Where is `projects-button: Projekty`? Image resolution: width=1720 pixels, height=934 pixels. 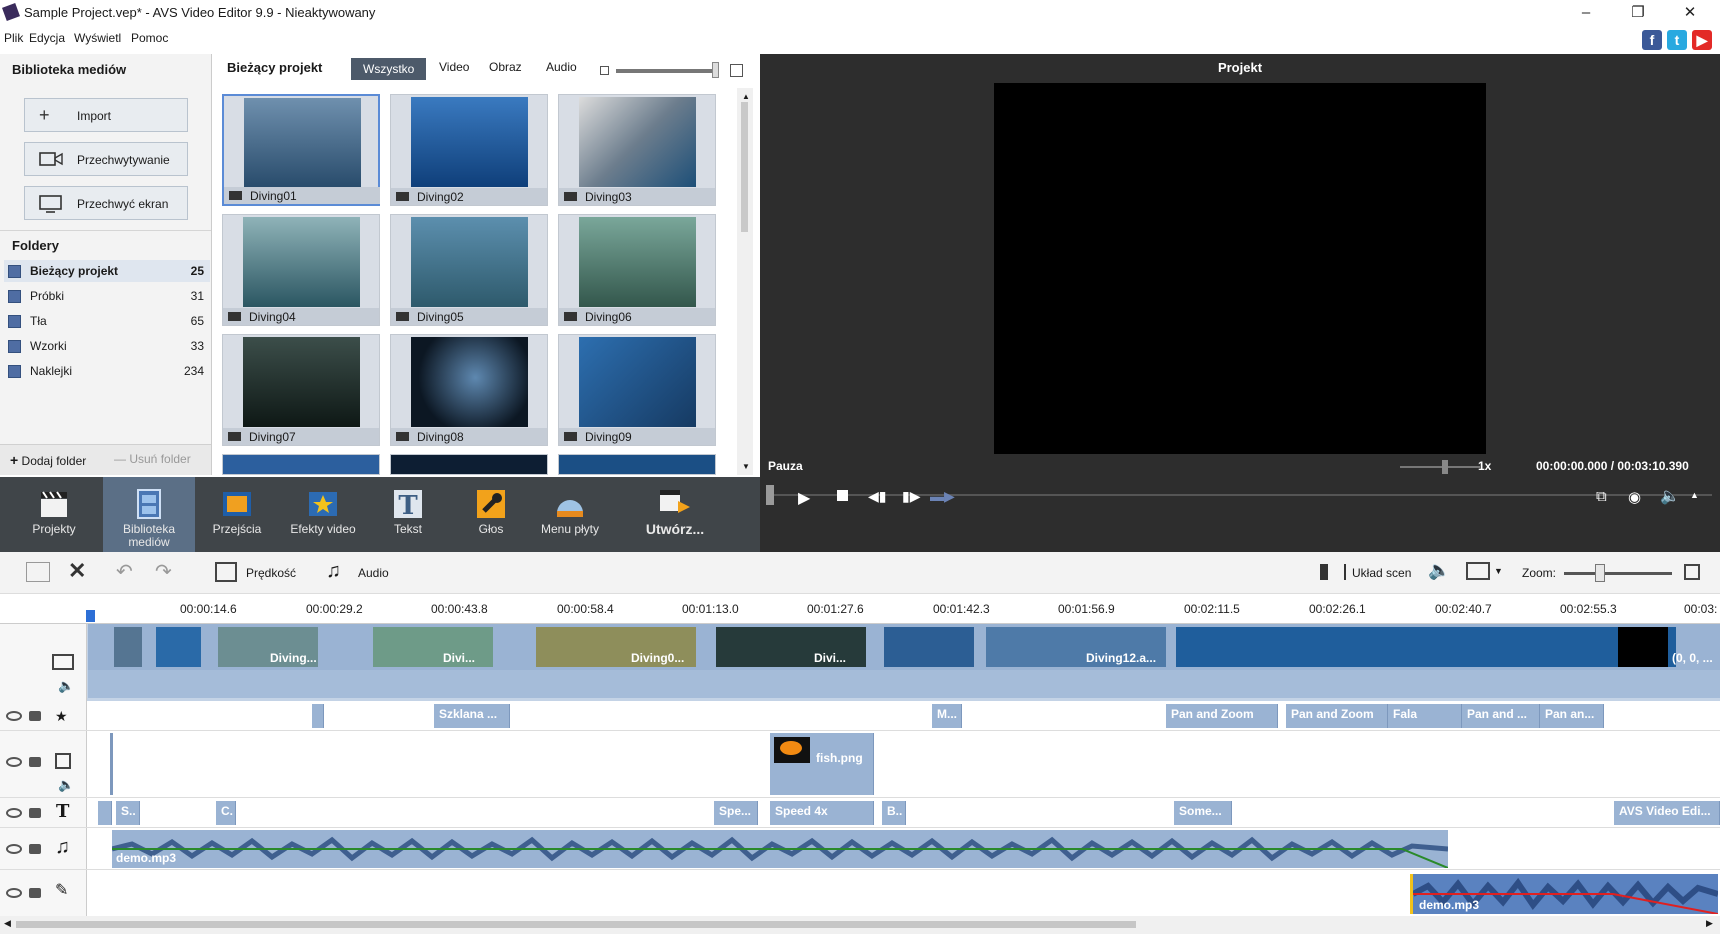
projects-button: Projekty is located at coordinates (54, 514).